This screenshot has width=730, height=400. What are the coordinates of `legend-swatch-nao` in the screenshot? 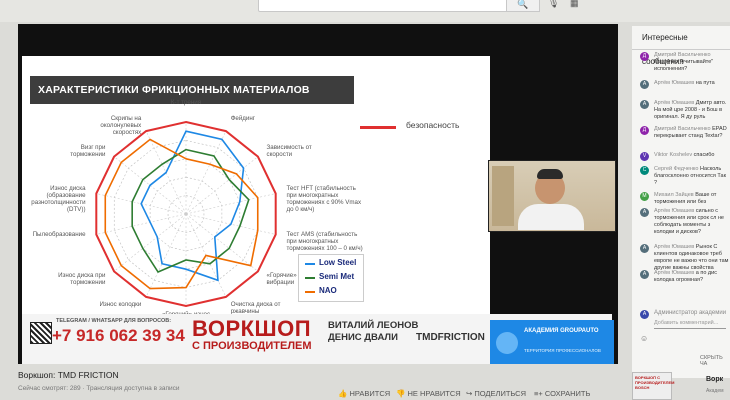 It's located at (310, 292).